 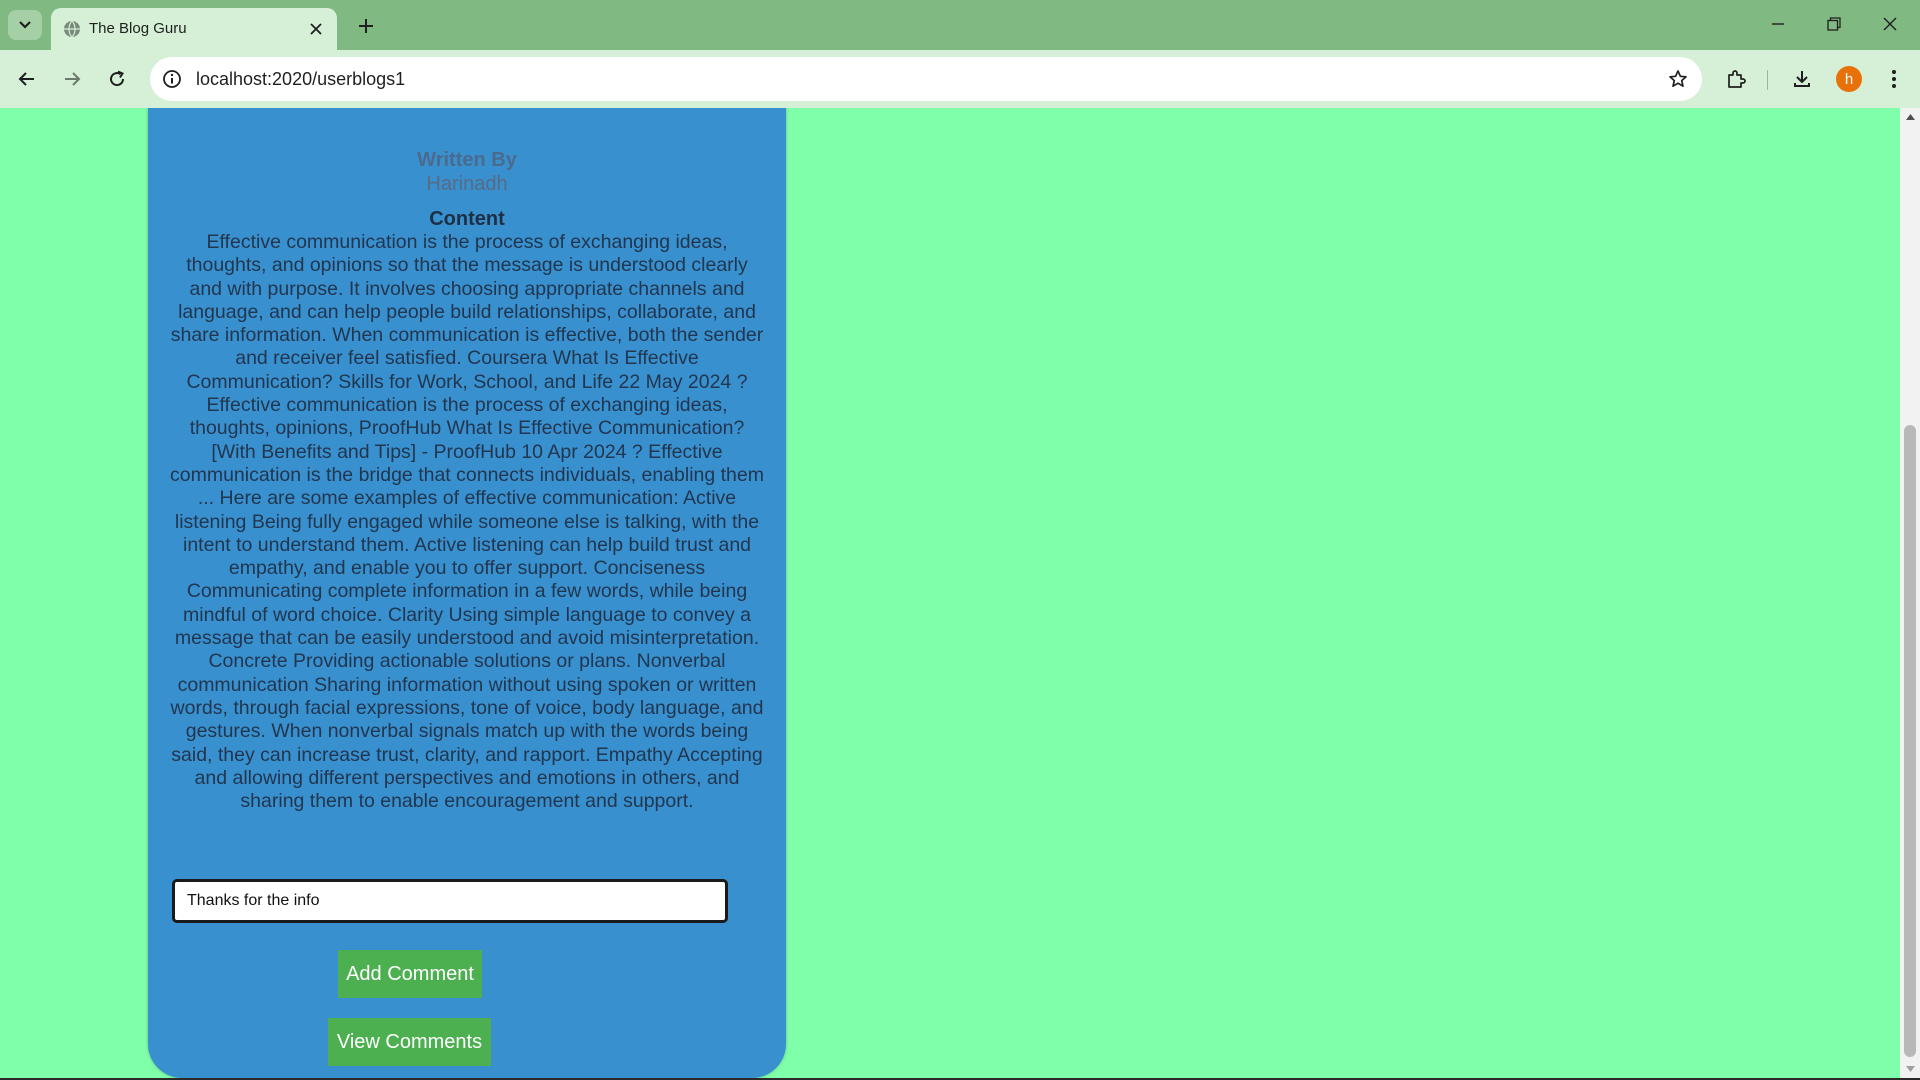 I want to click on browser-toolbar: localhost:2020/userblogs1 h, so click(x=960, y=79).